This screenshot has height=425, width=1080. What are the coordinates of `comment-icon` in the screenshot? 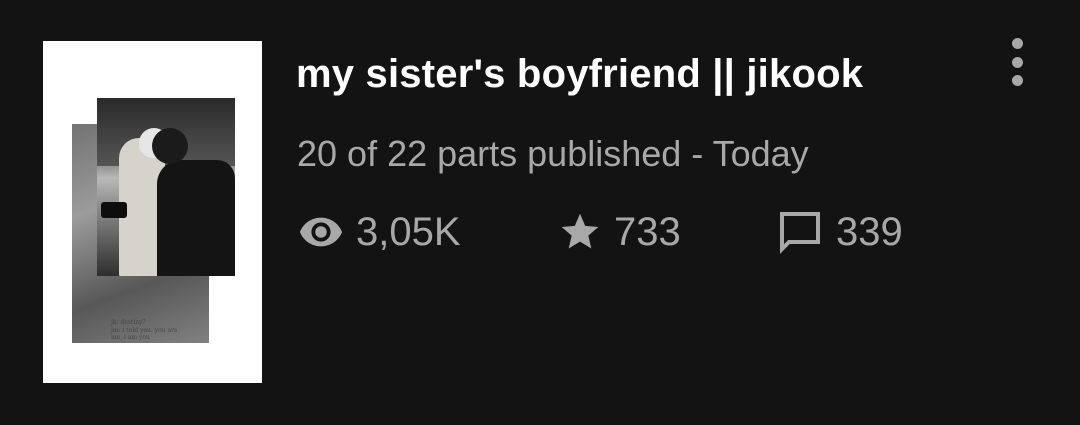 It's located at (800, 232).